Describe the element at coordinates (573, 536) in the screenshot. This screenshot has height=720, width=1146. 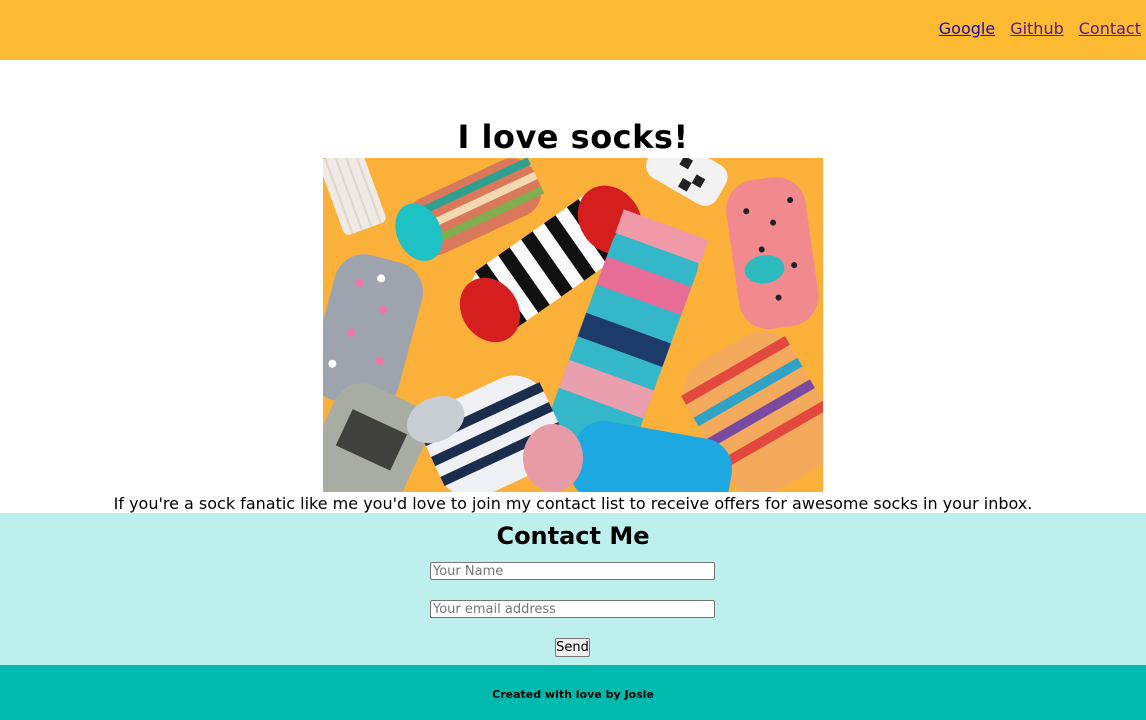
I see `contact-heading: Contact Me` at that location.